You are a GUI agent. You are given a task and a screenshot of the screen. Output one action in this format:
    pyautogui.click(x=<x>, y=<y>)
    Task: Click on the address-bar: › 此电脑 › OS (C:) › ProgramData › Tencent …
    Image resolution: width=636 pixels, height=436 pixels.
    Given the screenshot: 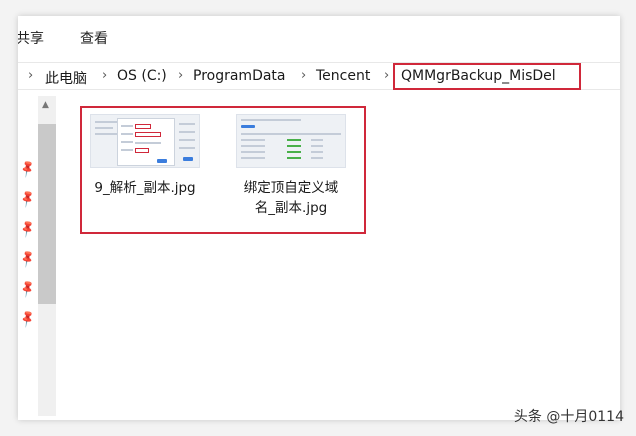 What is the action you would take?
    pyautogui.click(x=319, y=76)
    